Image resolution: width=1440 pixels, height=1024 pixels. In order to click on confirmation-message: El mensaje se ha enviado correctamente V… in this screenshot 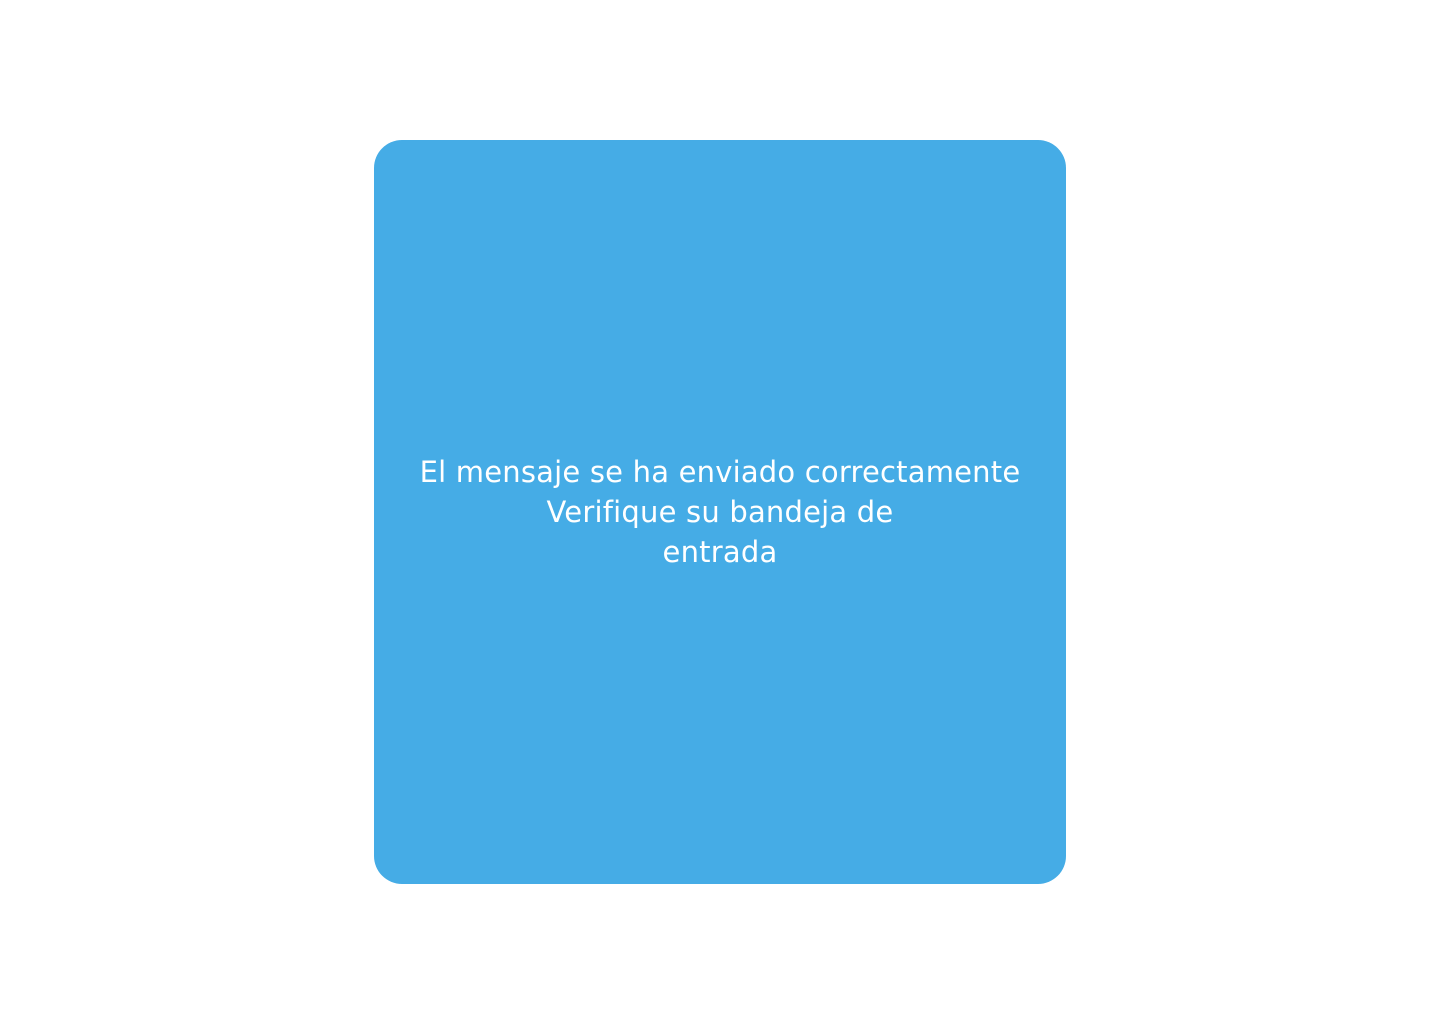, I will do `click(720, 512)`.